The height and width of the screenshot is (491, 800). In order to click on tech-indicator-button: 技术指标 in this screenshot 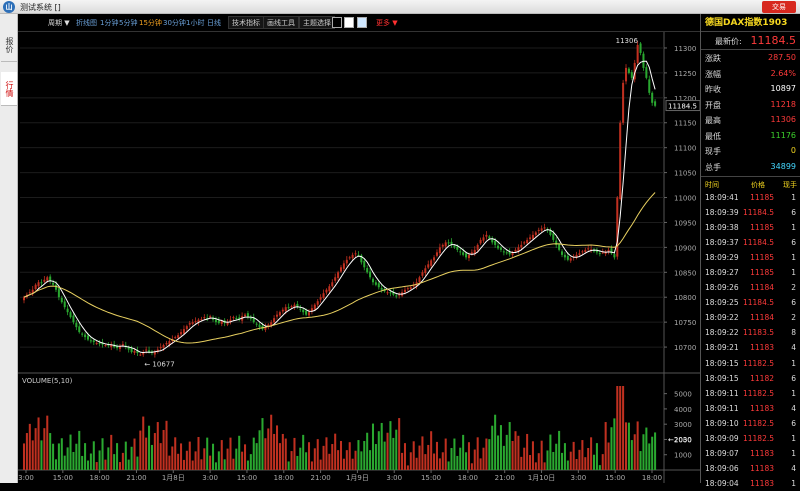, I will do `click(246, 22)`.